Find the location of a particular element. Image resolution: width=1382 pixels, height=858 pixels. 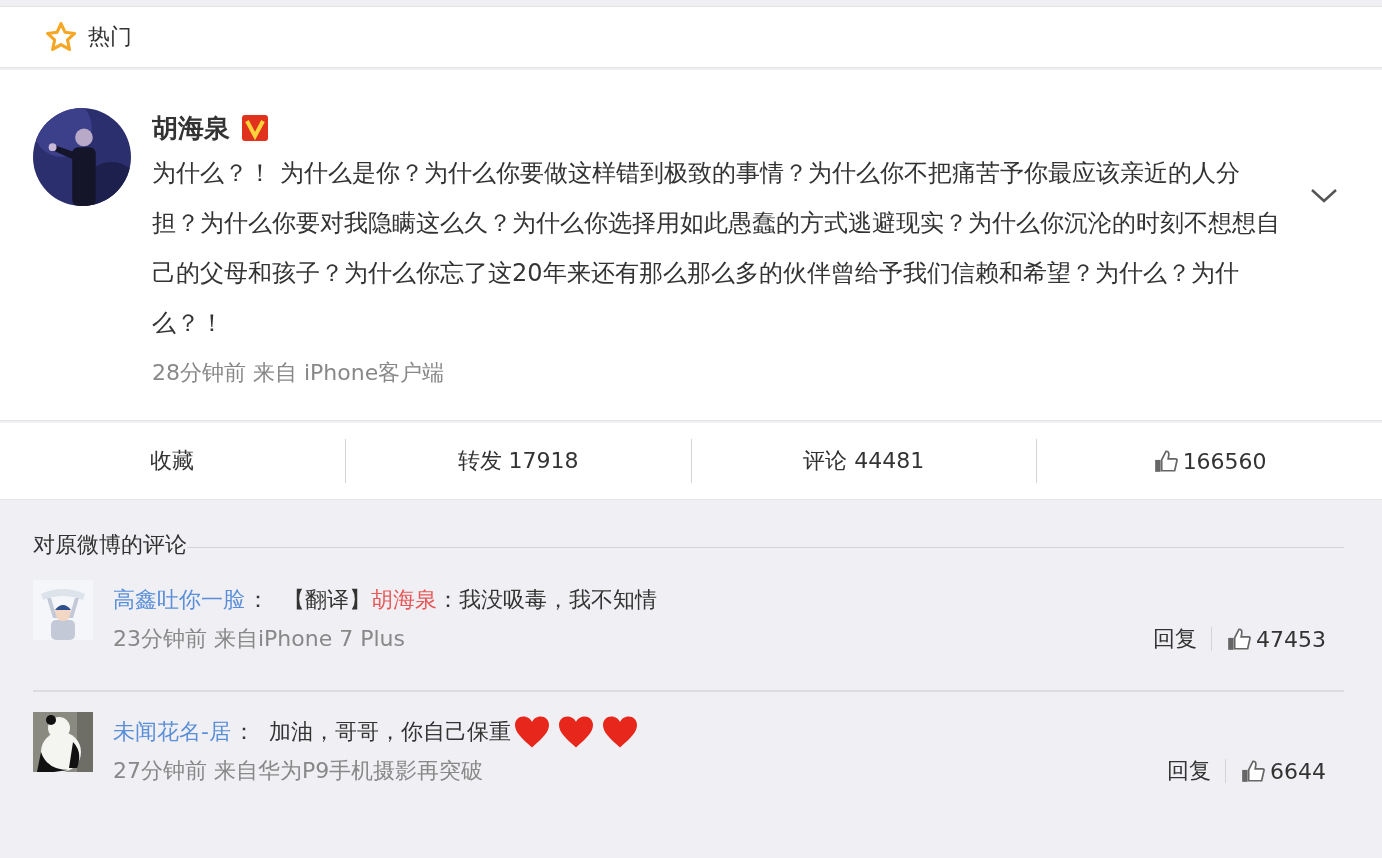

action-button: 评论 44481 is located at coordinates (864, 461).